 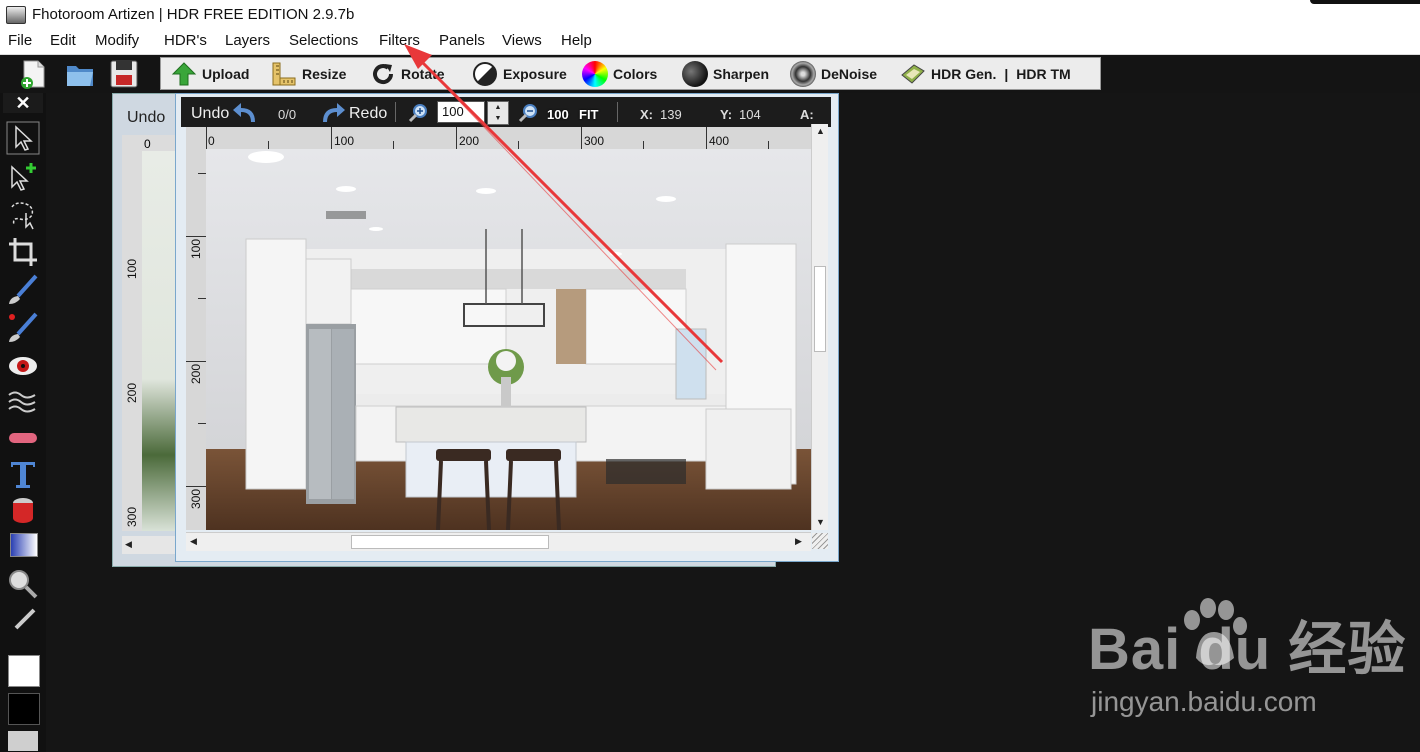 I want to click on back-ruler-label: 200, so click(x=132, y=392).